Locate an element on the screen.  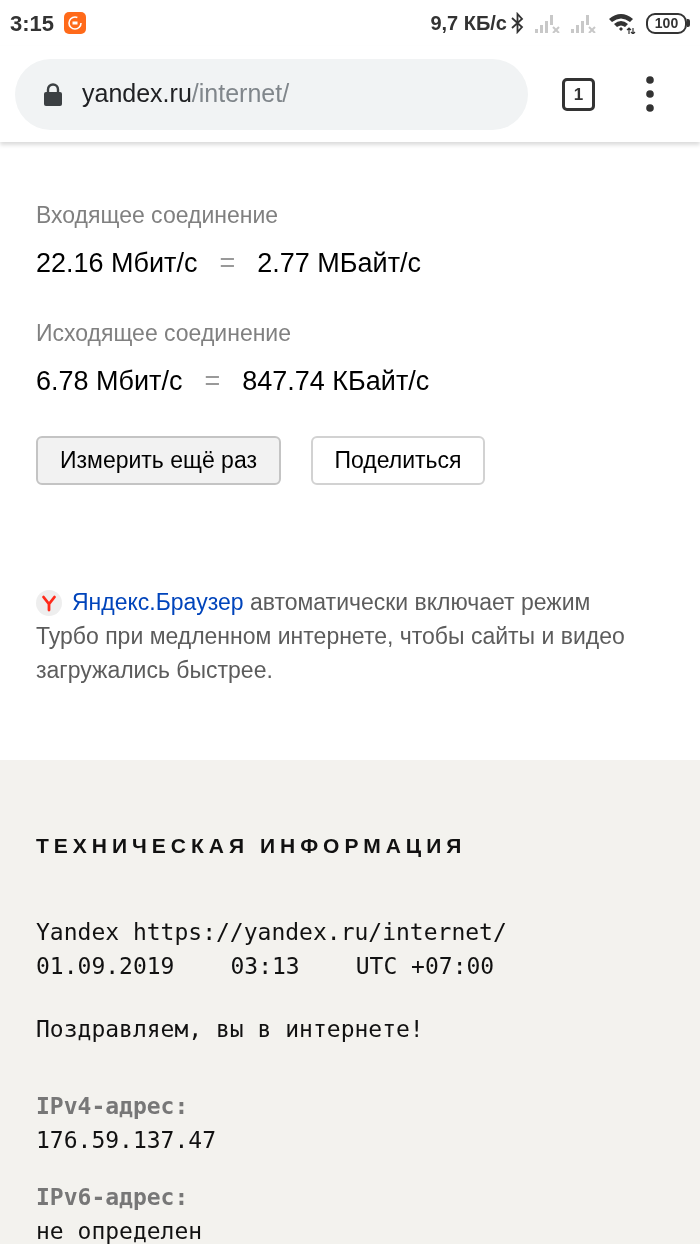
turbo-note-text: Яндекс.Браузер автоматически включает режим Турбо при медленном интернете, чтобы сайты и видео загружались быстрее. is located at coordinates (331, 636).